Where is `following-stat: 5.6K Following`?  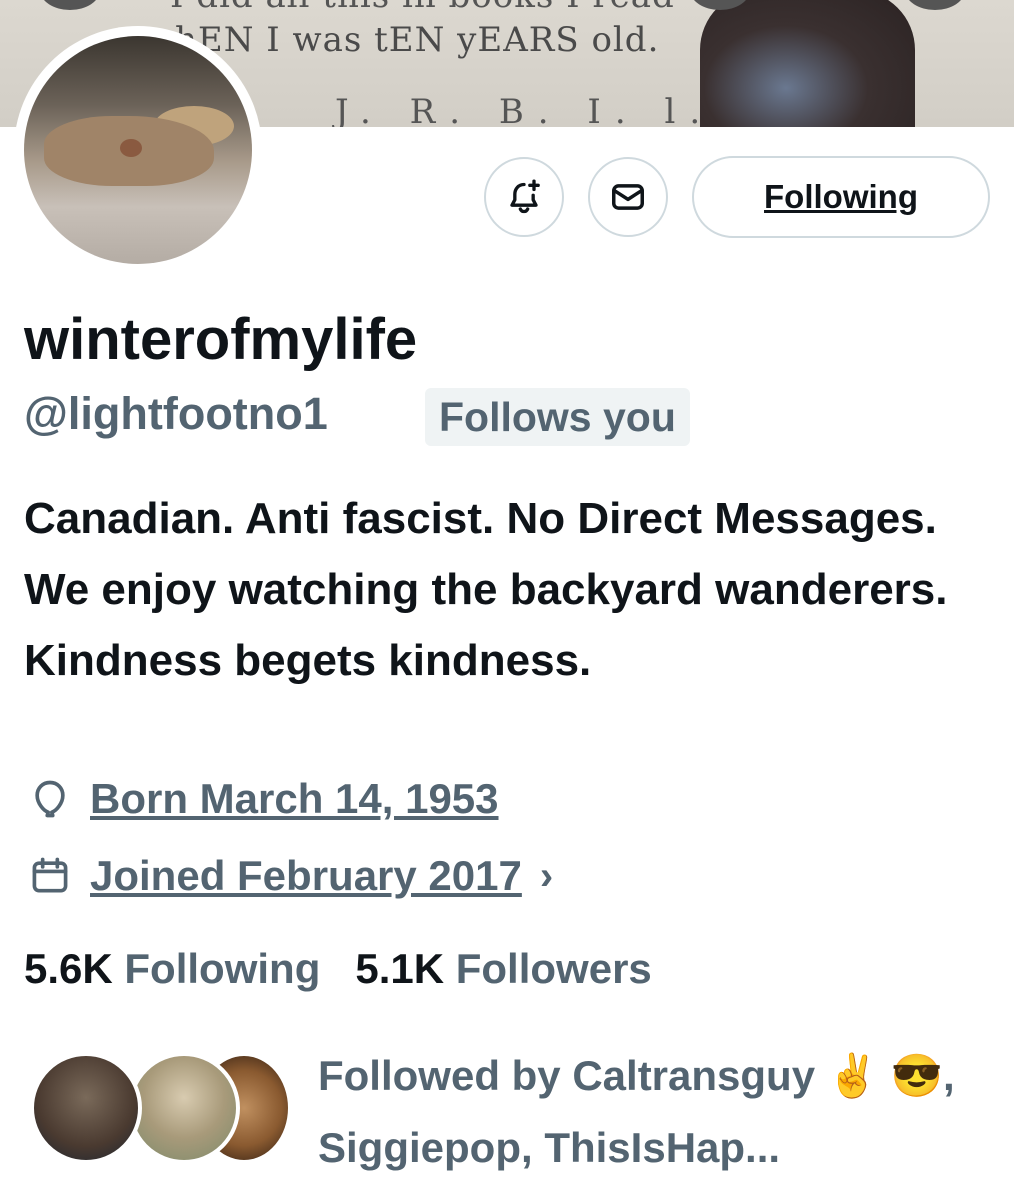 following-stat: 5.6K Following is located at coordinates (172, 968).